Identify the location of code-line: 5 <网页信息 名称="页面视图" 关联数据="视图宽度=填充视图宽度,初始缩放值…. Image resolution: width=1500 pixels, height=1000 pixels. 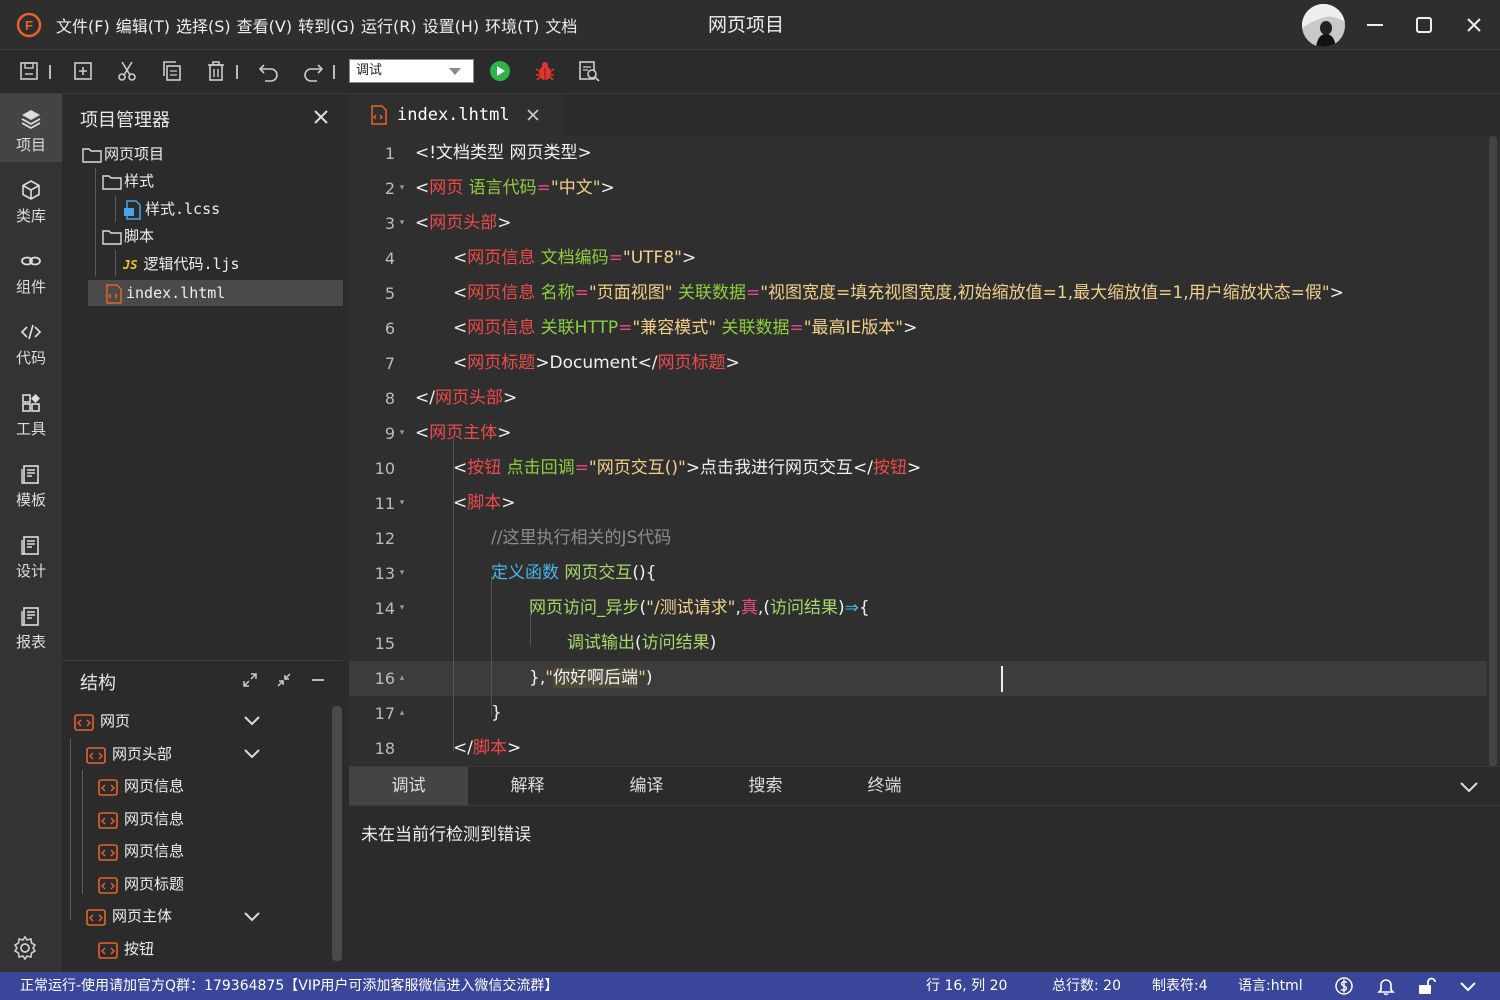
(918, 293).